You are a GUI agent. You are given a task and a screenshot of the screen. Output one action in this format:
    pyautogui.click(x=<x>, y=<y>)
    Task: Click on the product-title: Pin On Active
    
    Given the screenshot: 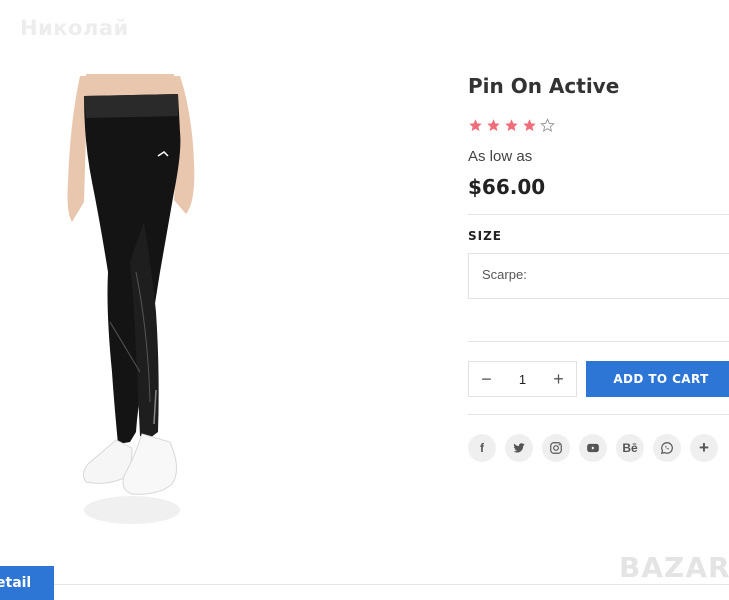 What is the action you would take?
    pyautogui.click(x=544, y=86)
    